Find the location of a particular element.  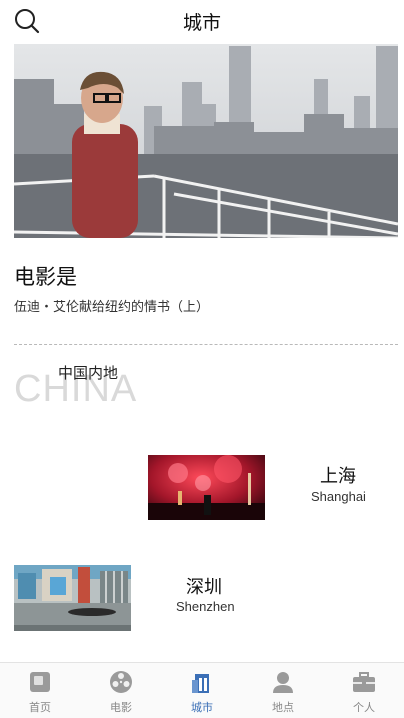

city-name-en: Shenzhen is located at coordinates (205, 606).